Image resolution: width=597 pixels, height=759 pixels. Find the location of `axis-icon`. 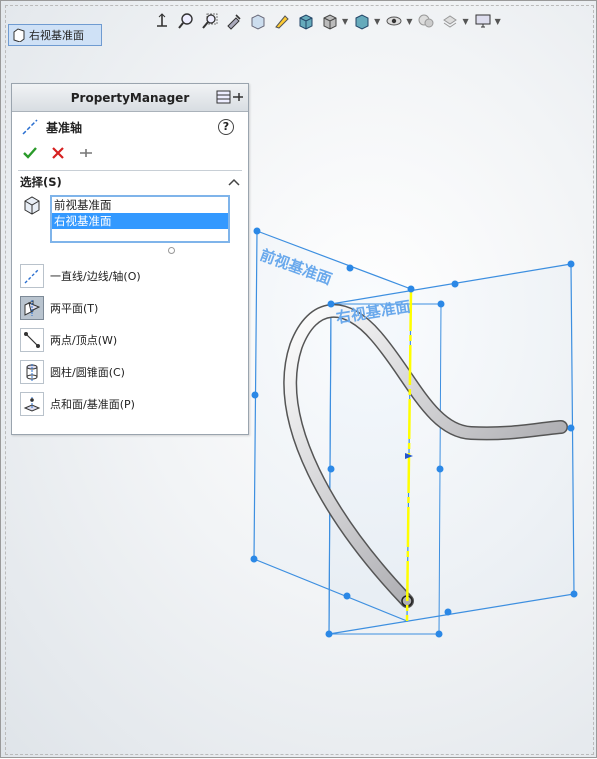

axis-icon is located at coordinates (30, 127).